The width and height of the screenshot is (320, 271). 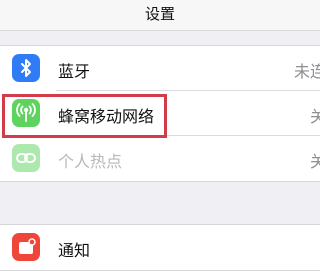 I want to click on settings-row-label: 蓝牙, so click(x=74, y=71).